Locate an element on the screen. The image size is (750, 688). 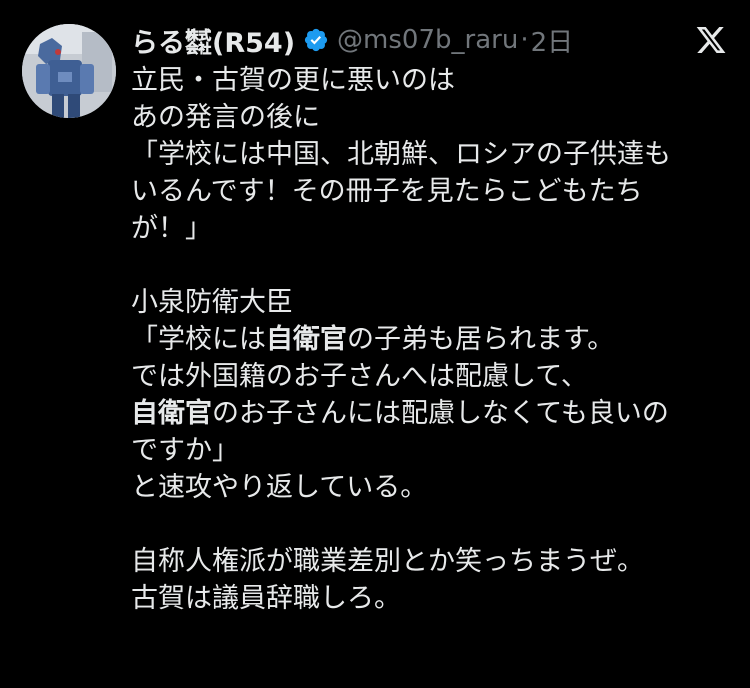
text-line: 「学校には自衛官の子弟も居られます。 is located at coordinates (436, 339).